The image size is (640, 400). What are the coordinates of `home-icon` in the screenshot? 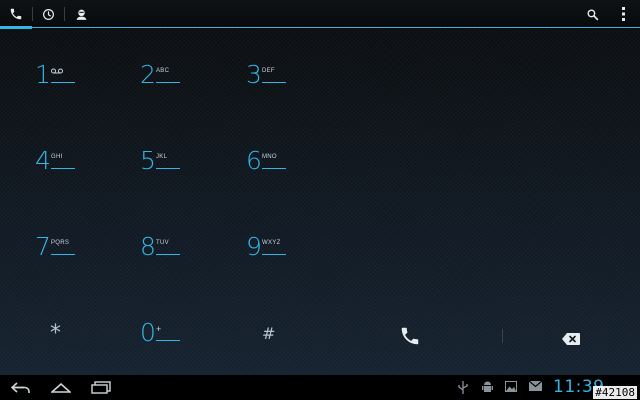 It's located at (61, 387).